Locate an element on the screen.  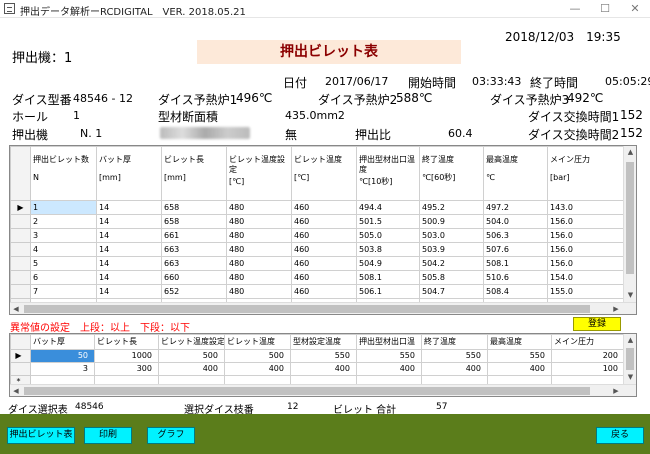
limit-col-header: メイン圧力 is located at coordinates (588, 342).